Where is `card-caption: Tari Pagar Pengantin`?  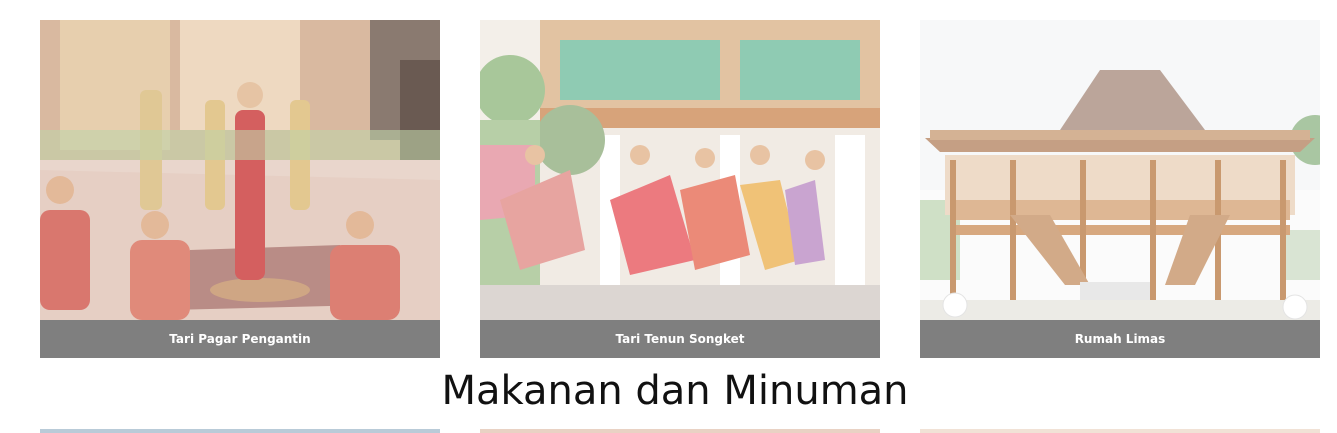 card-caption: Tari Pagar Pengantin is located at coordinates (240, 339).